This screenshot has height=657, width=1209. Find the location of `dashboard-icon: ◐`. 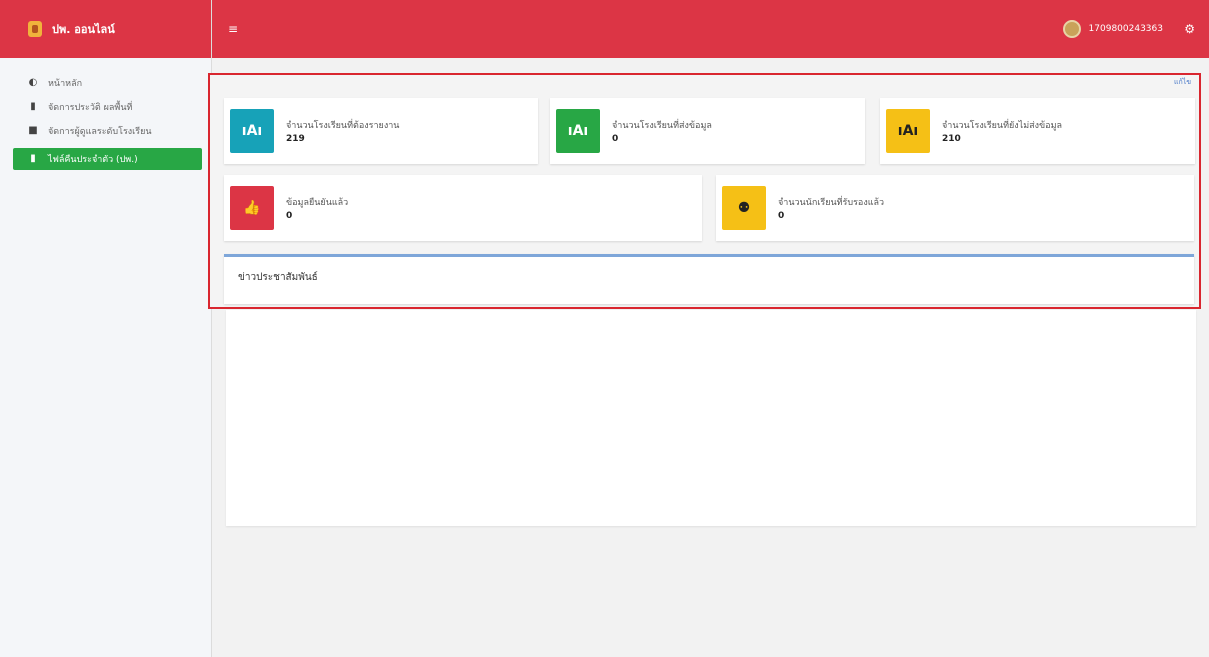

dashboard-icon: ◐ is located at coordinates (33, 82).